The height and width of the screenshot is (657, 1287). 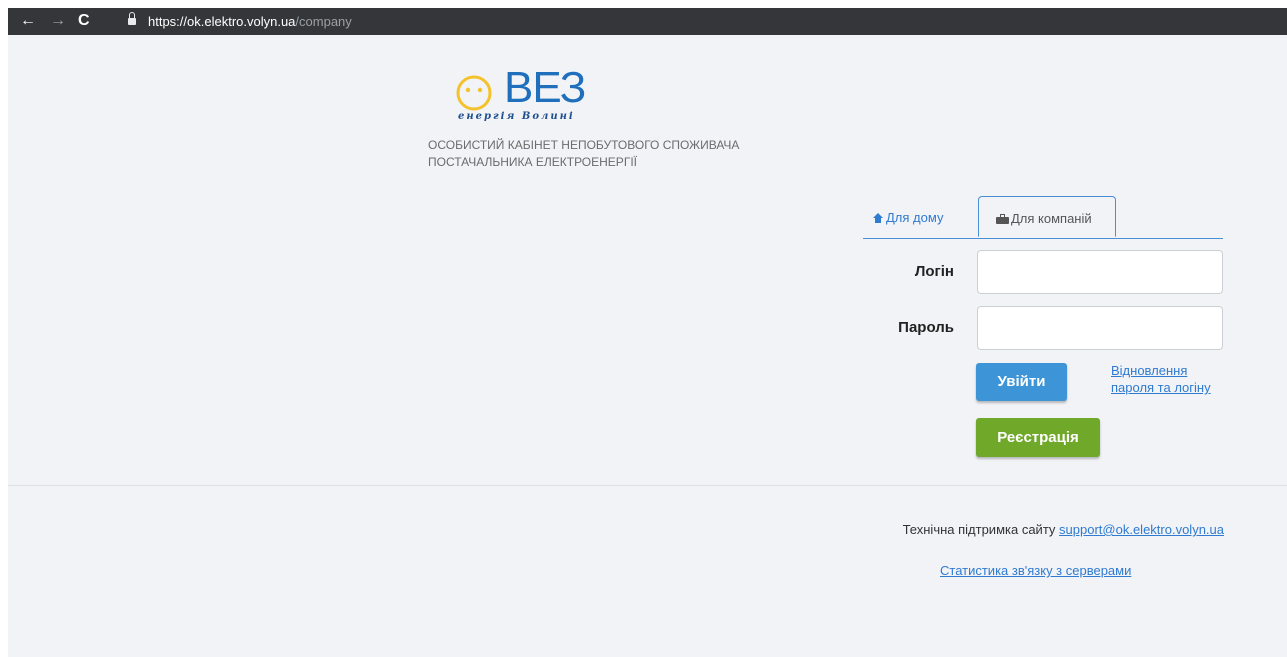 What do you see at coordinates (584, 145) in the screenshot?
I see `cabinet-title-line1: ОСОБИСТИЙ КАБІНЕТ НЕПОБУТОВОГО СПОЖИВАЧА` at bounding box center [584, 145].